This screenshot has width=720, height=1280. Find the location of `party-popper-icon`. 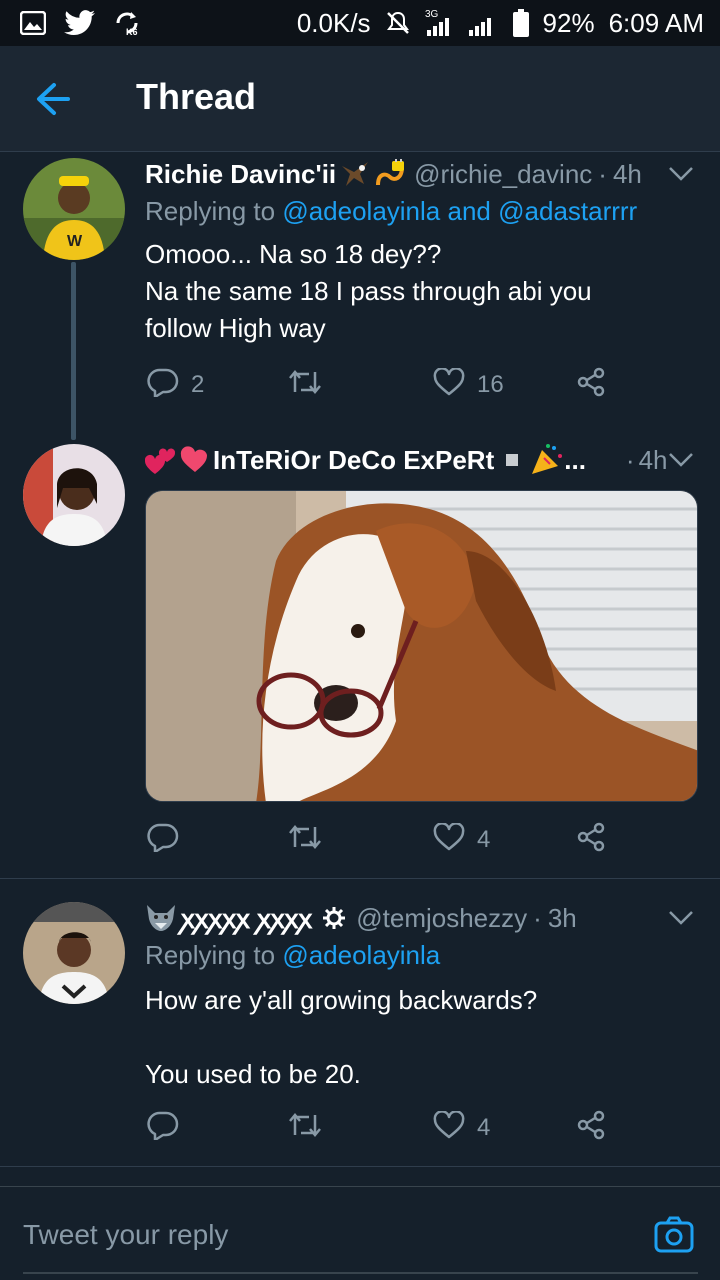

party-popper-icon is located at coordinates (547, 460).